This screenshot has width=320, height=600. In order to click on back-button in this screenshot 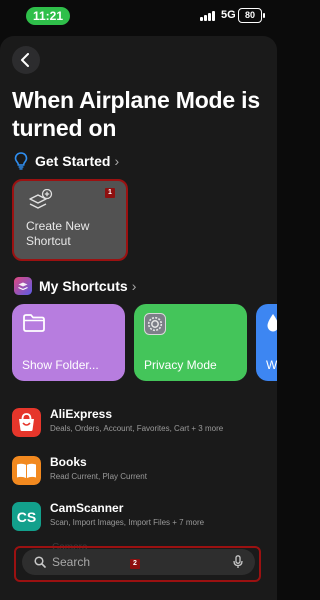, I will do `click(26, 60)`.